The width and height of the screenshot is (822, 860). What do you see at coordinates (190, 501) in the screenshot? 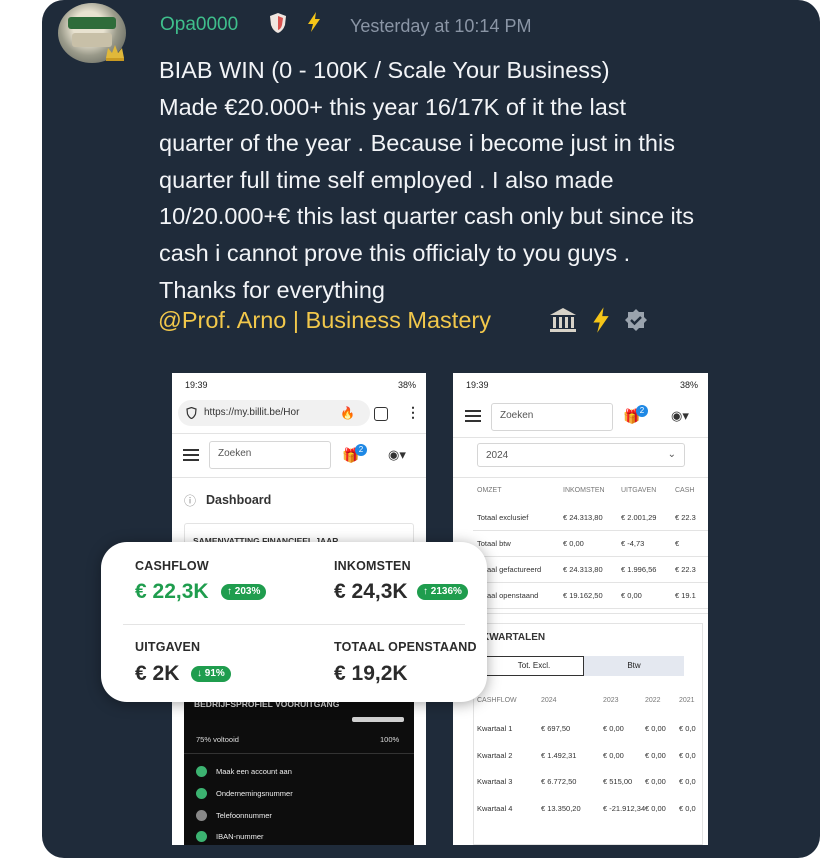
I see `dashboard-icon: ⓘ` at bounding box center [190, 501].